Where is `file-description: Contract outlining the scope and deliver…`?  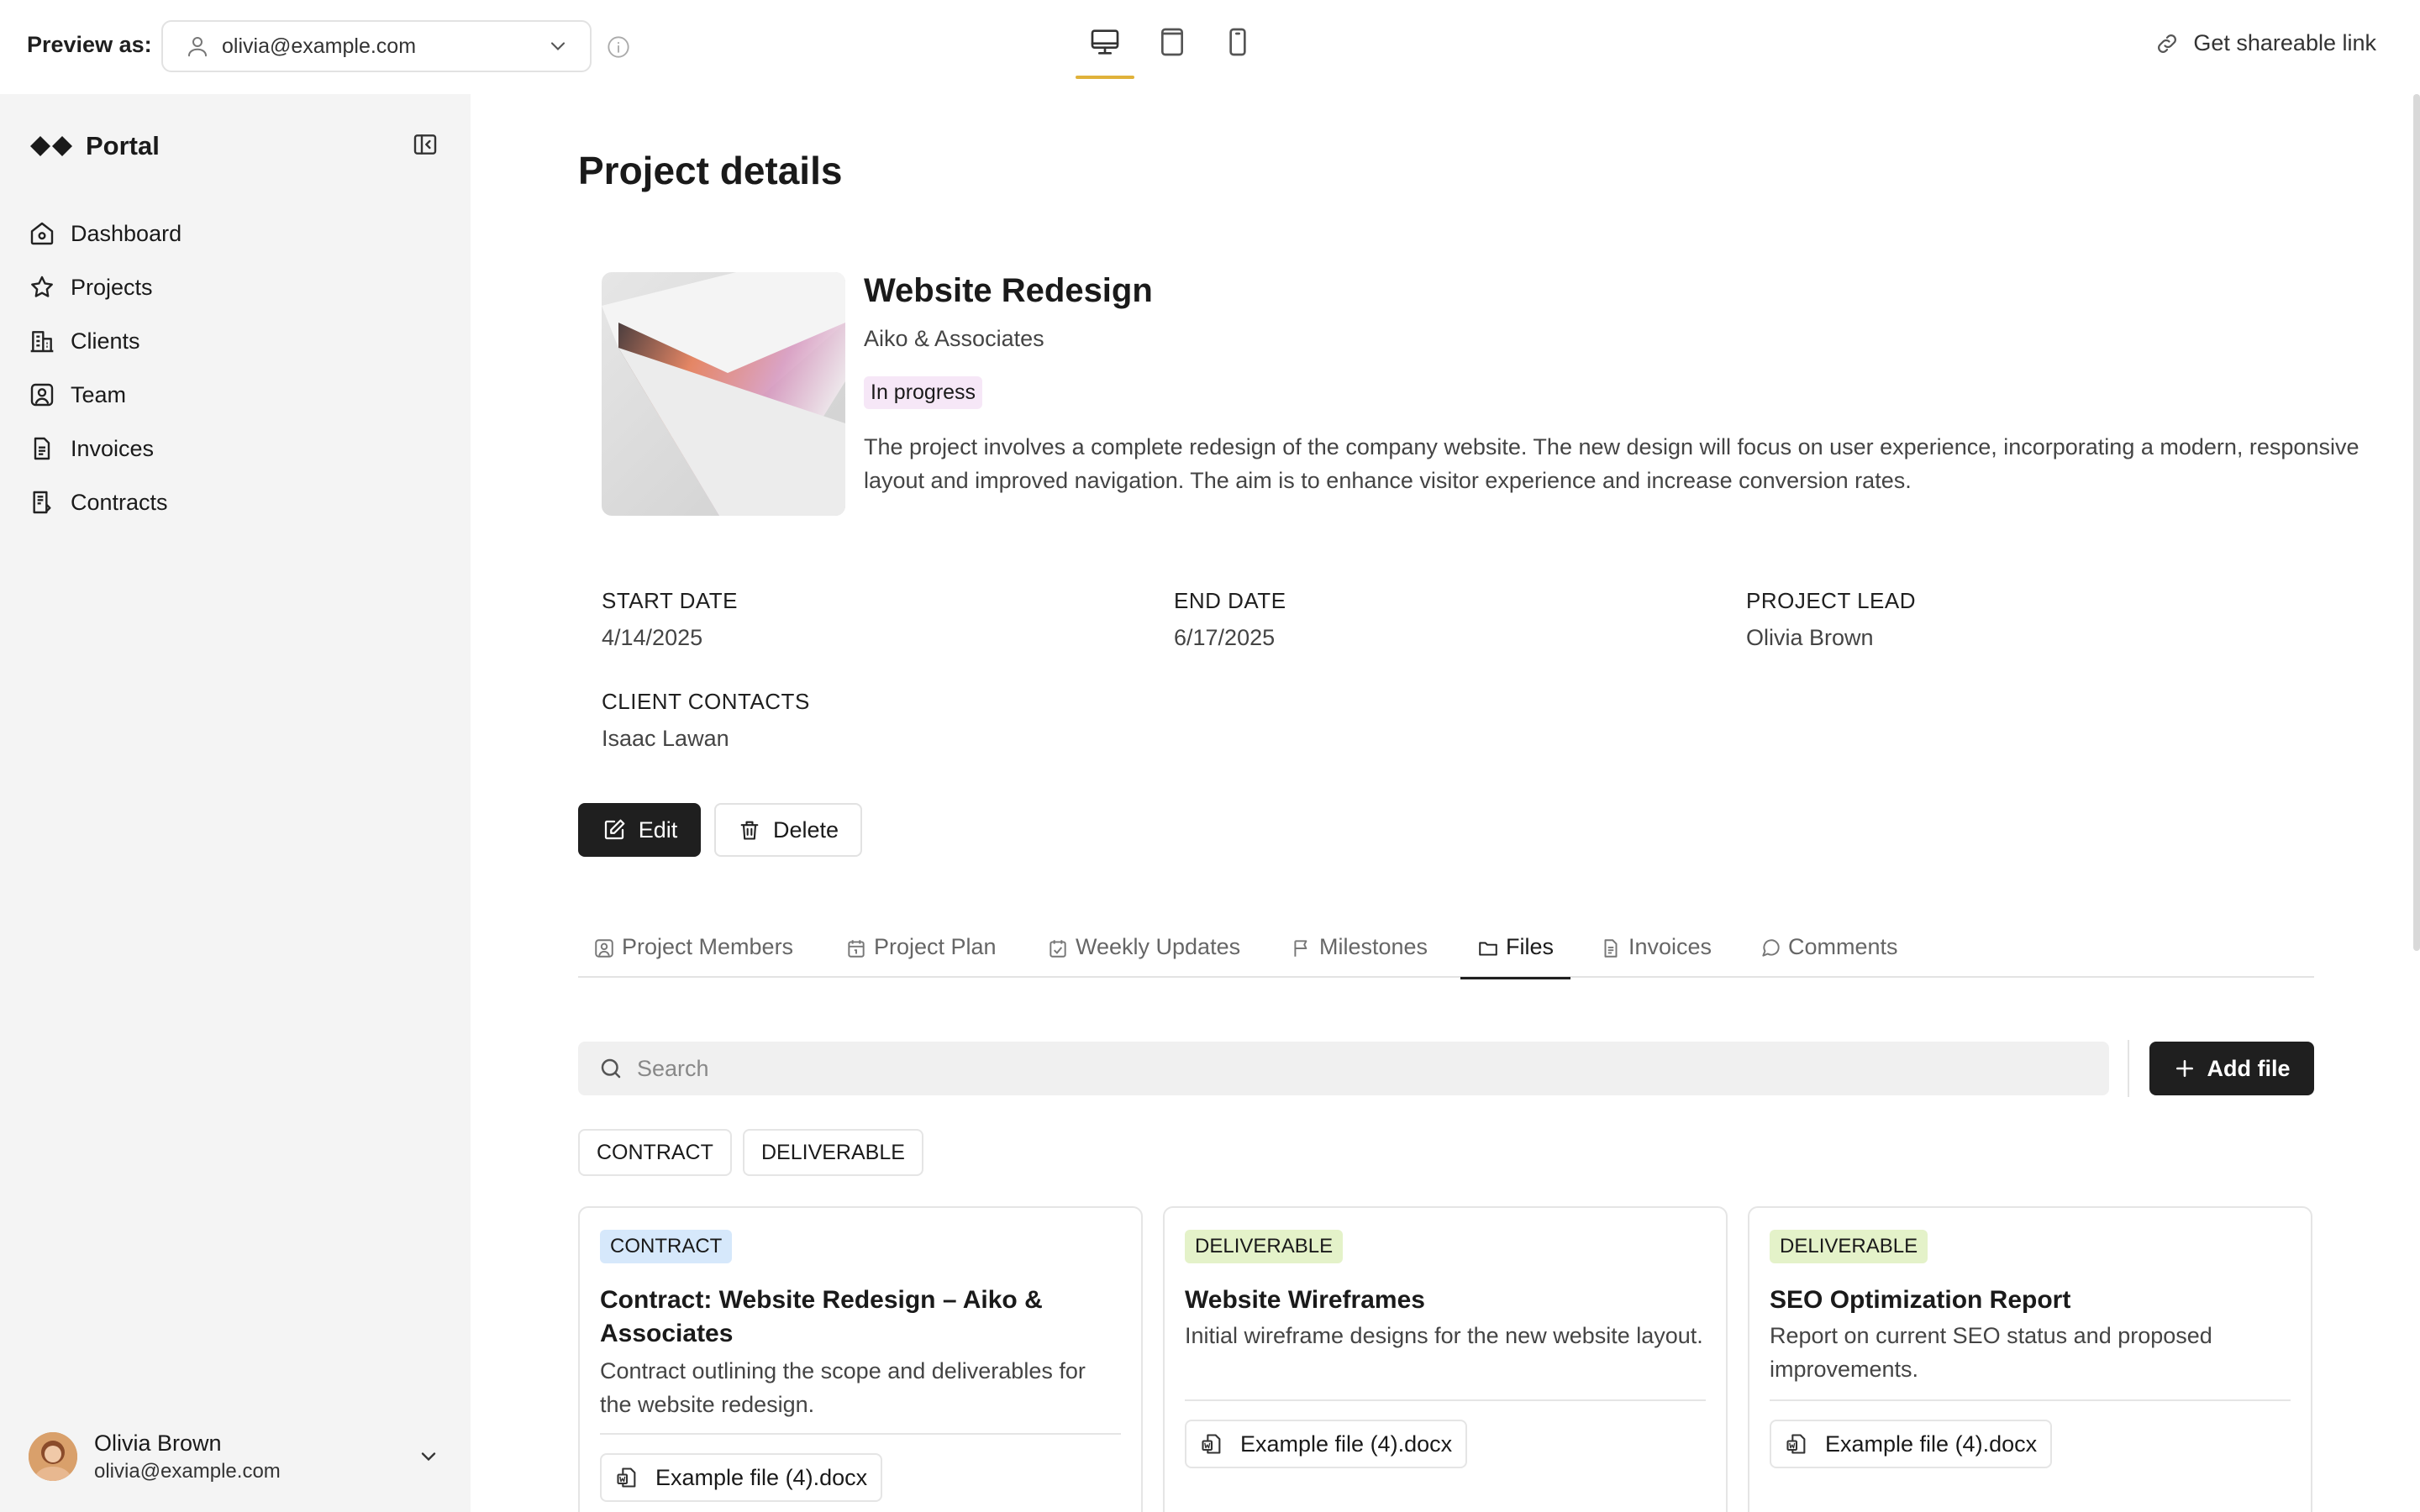 file-description: Contract outlining the scope and deliver… is located at coordinates (843, 1387).